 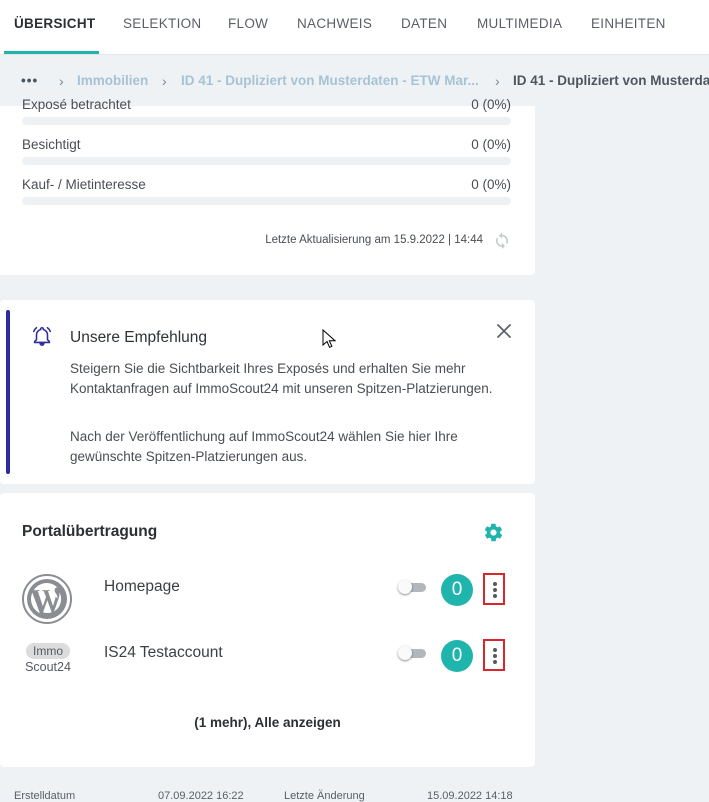 What do you see at coordinates (628, 23) in the screenshot?
I see `tab-einheiten: EINHEITEN` at bounding box center [628, 23].